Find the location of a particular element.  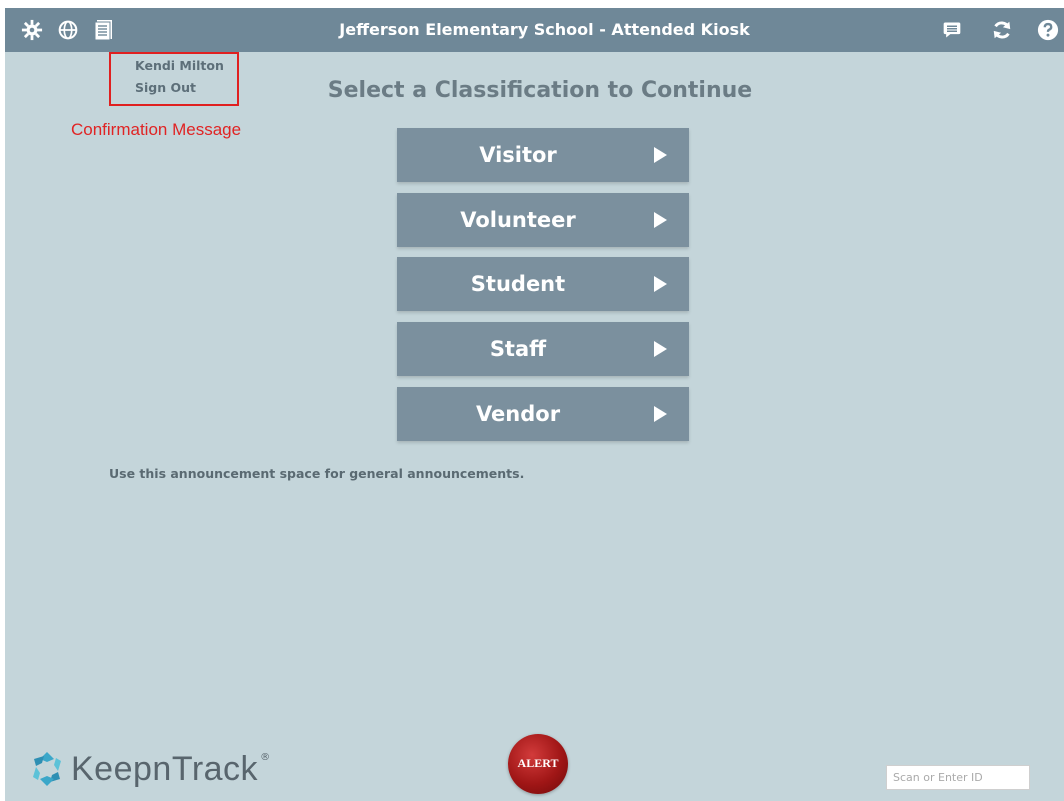

vendor-button-label: Vendor is located at coordinates (518, 414).